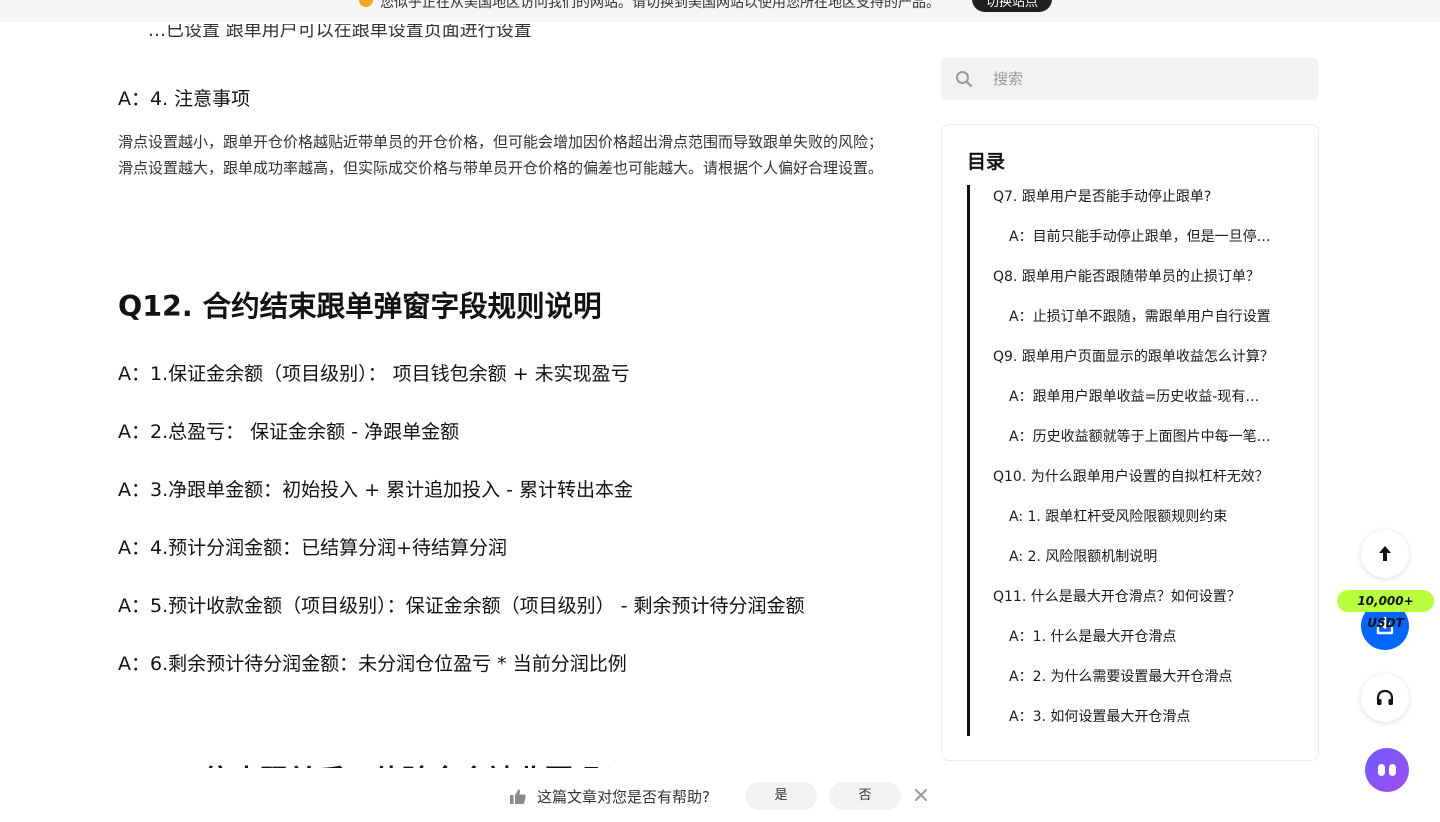 The height and width of the screenshot is (822, 1440). What do you see at coordinates (372, 664) in the screenshot?
I see `answer-item: A：6.剩余预计待分润金额：未分润仓位盈亏 * 当前分润比例` at bounding box center [372, 664].